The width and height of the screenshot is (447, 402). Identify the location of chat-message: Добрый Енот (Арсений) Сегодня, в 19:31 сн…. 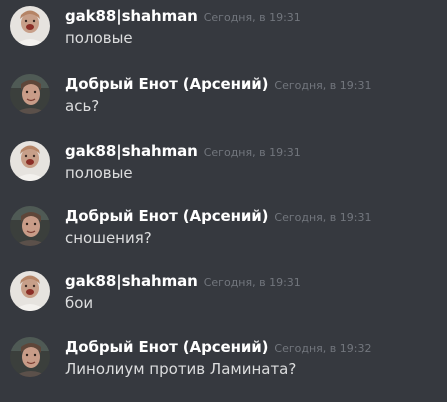
(223, 236).